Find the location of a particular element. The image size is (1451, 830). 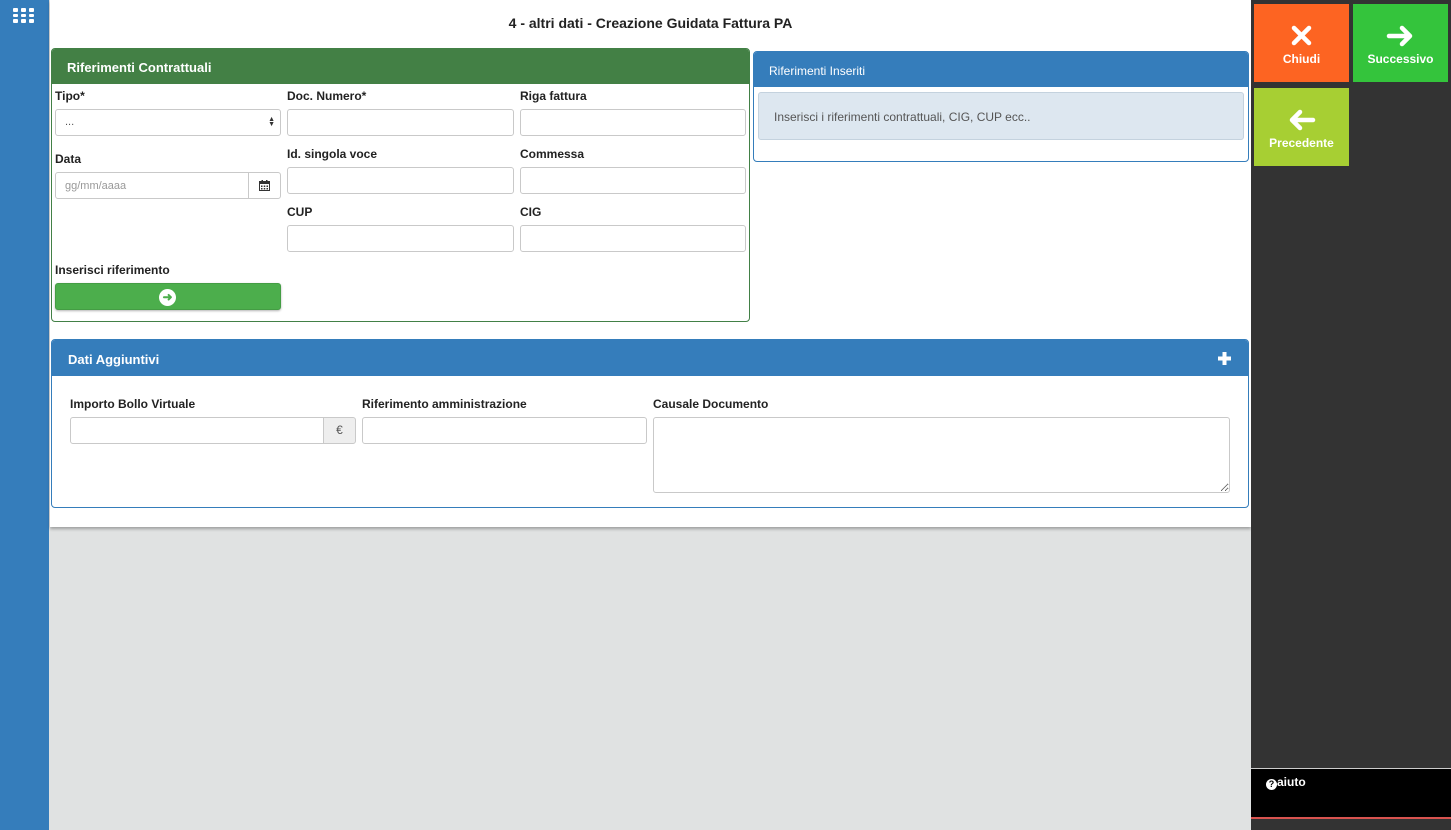

dati-aggiuntivi-title: Dati Aggiuntivi is located at coordinates (114, 359).